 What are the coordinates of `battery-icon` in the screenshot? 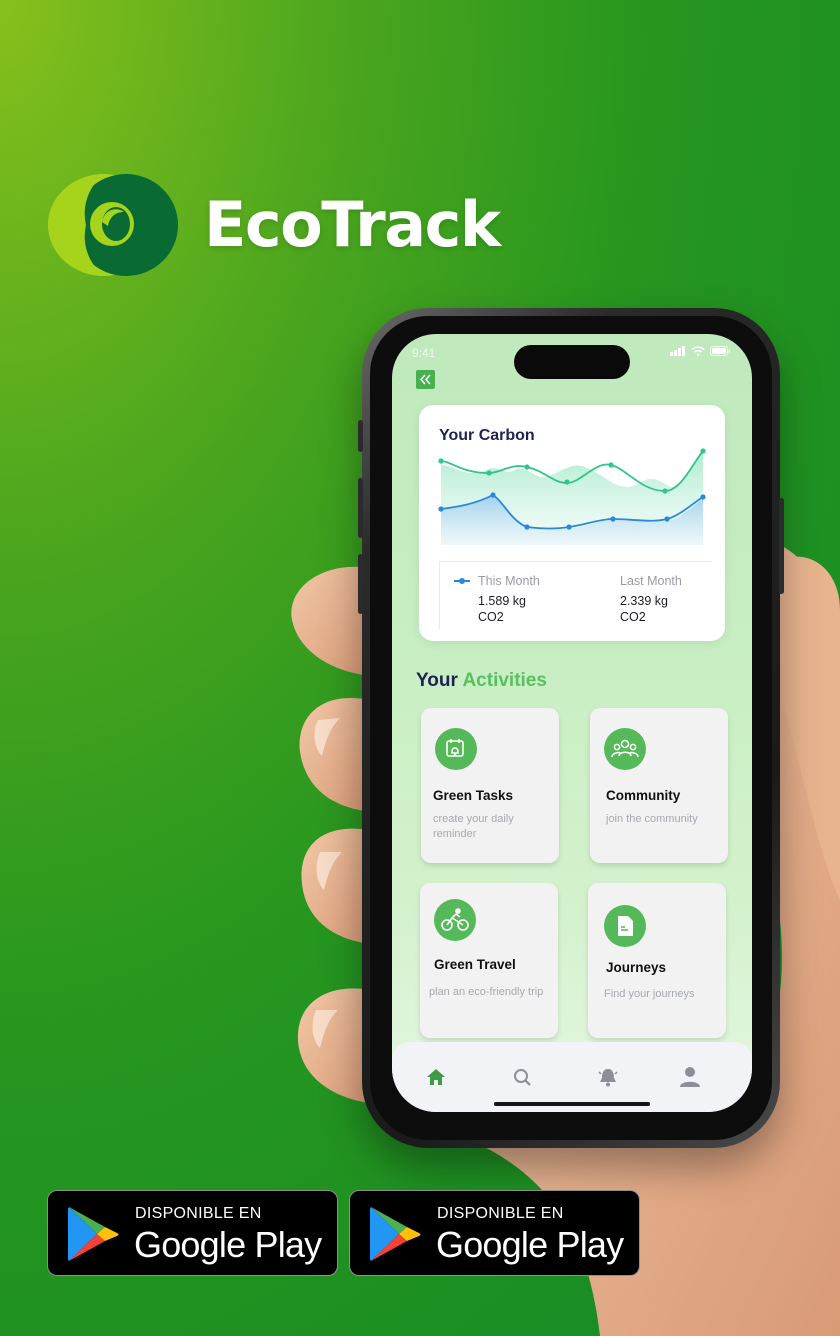 It's located at (720, 351).